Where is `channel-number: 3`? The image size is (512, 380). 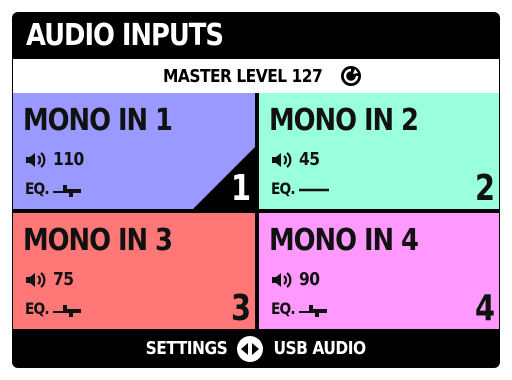 channel-number: 3 is located at coordinates (240, 308).